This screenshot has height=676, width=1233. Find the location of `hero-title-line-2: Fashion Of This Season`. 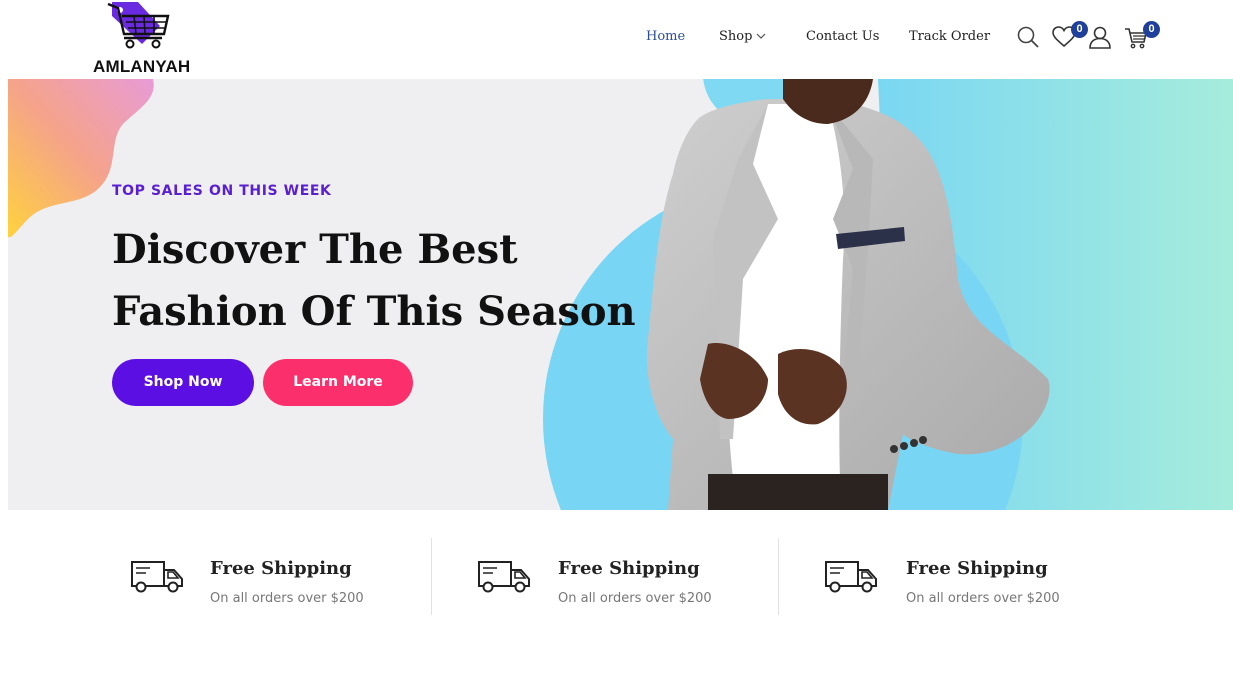

hero-title-line-2: Fashion Of This Season is located at coordinates (374, 311).